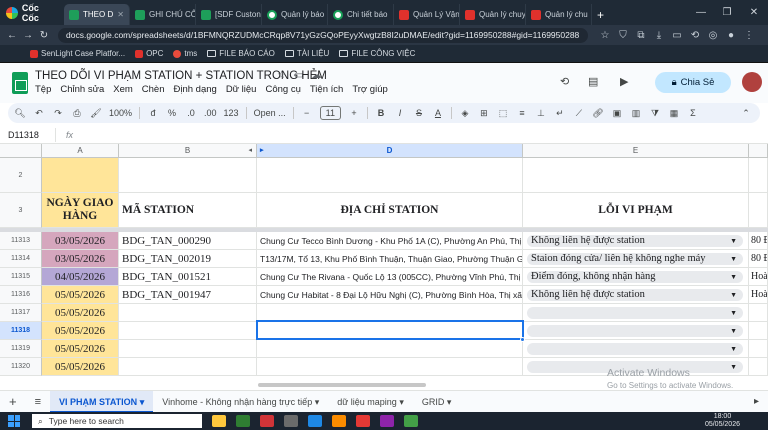 This screenshot has height=430, width=768. Describe the element at coordinates (291, 421) in the screenshot. I see `task-view-icon` at that location.